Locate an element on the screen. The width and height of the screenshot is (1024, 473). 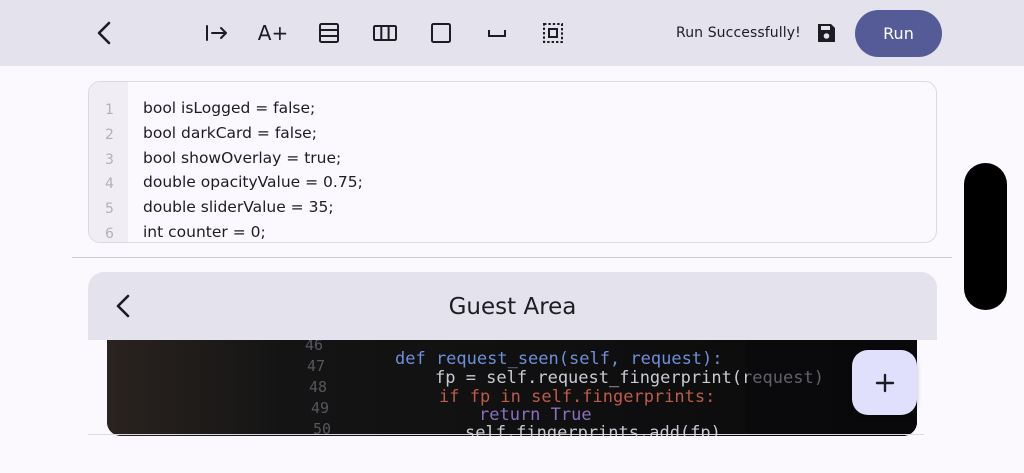
spacer-button is located at coordinates (497, 33).